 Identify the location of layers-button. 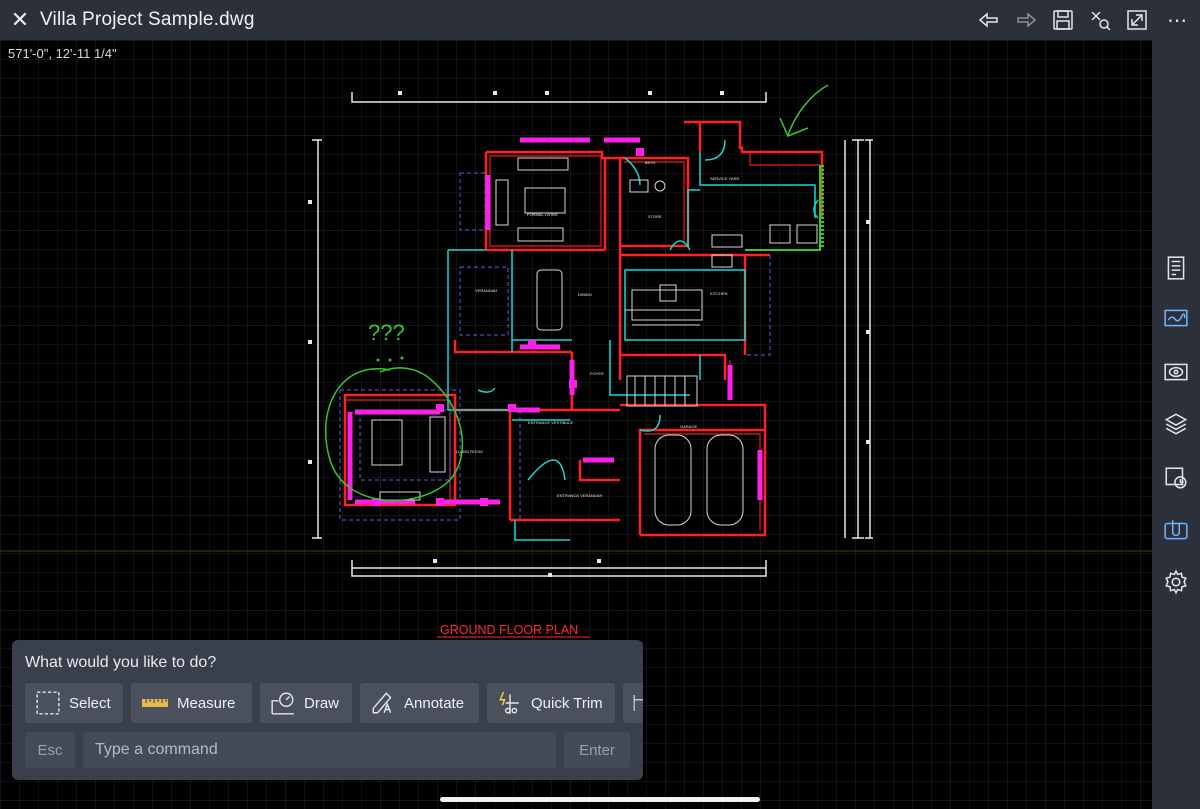
(1176, 424).